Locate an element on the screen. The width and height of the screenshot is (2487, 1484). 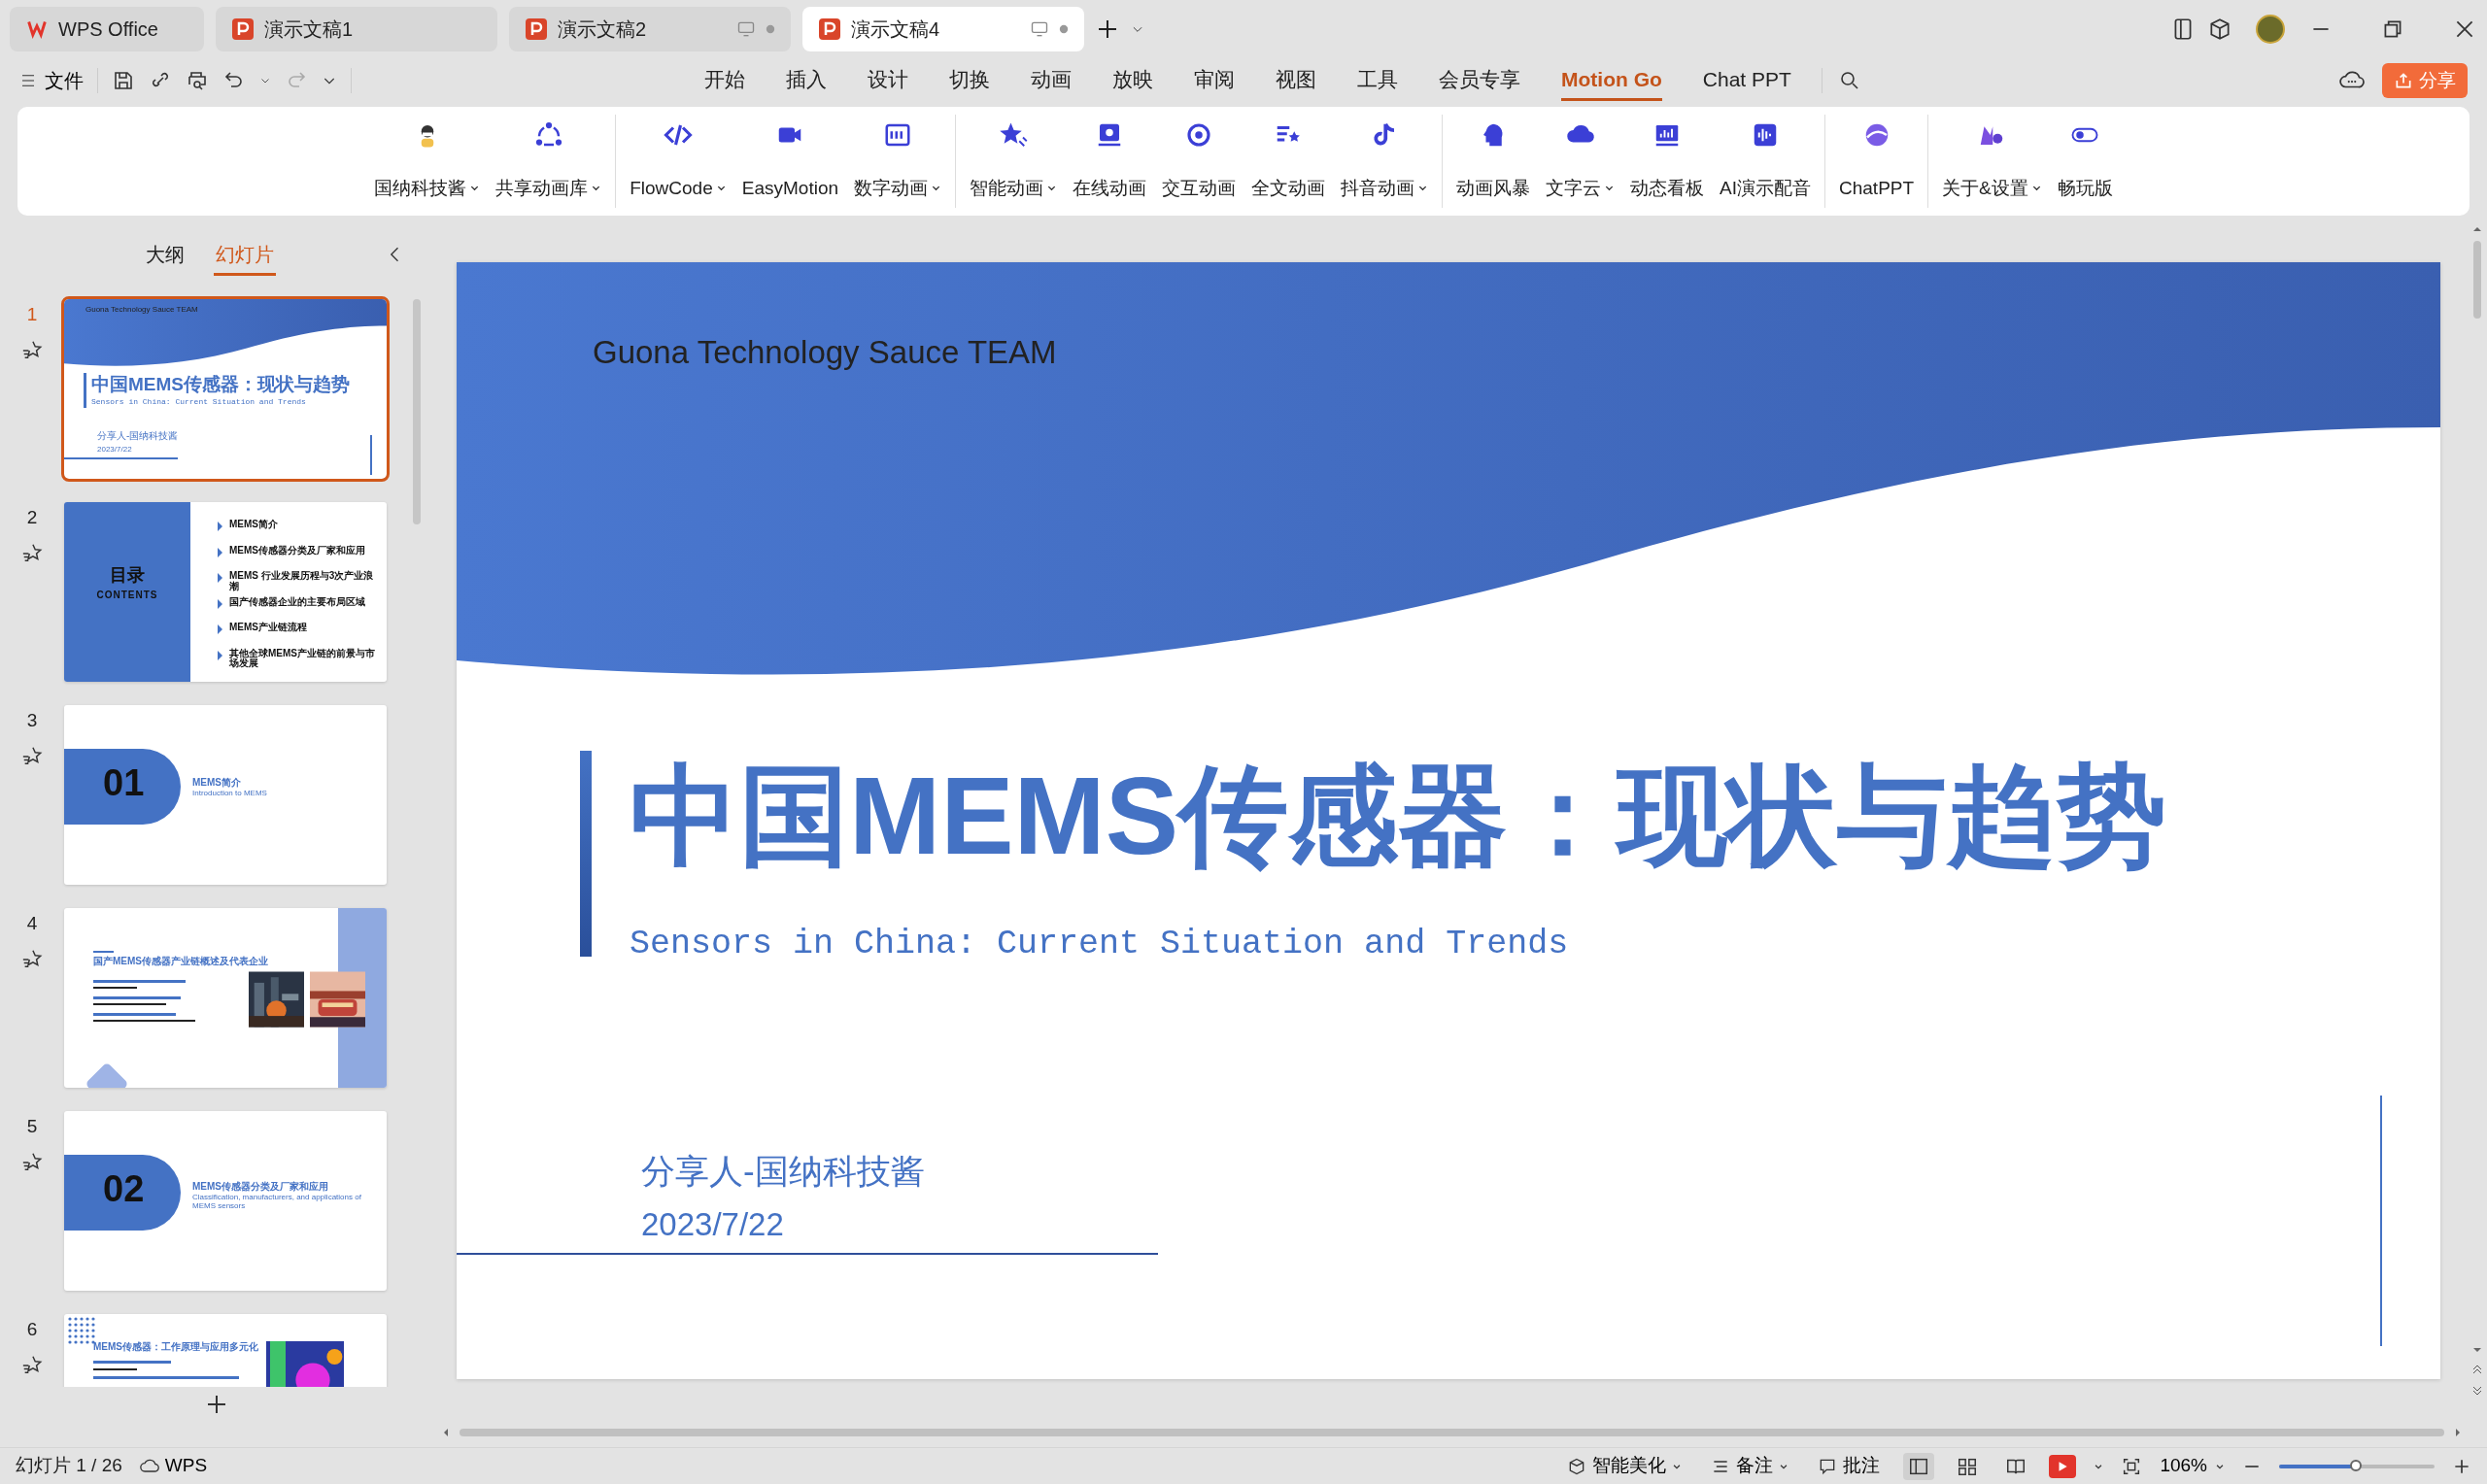
zoom-dropdown: 106% is located at coordinates (2192, 1466).